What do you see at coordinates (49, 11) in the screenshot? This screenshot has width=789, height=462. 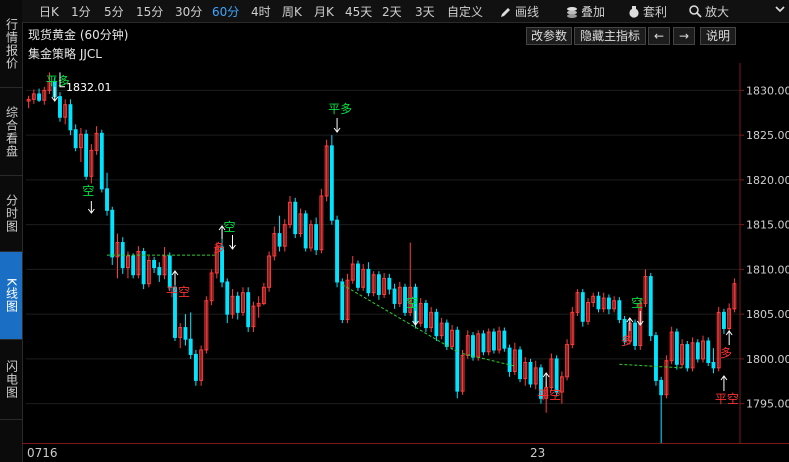 I see `period-day: 日K` at bounding box center [49, 11].